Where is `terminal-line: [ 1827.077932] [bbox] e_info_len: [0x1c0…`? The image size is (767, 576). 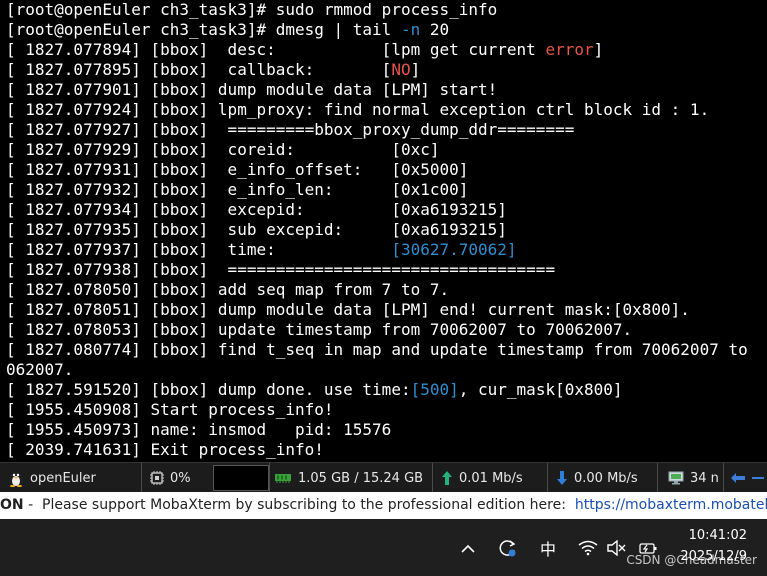
terminal-line: [ 1827.077932] [bbox] e_info_len: [0x1c0… is located at coordinates (237, 190).